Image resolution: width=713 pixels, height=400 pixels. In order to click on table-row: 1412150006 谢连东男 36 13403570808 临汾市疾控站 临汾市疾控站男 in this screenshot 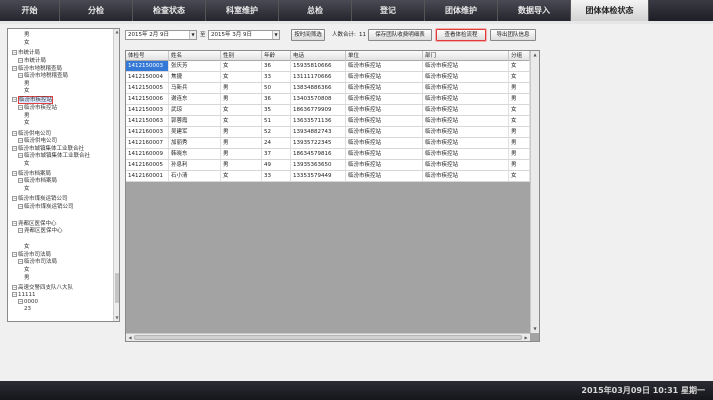, I will do `click(328, 99)`.